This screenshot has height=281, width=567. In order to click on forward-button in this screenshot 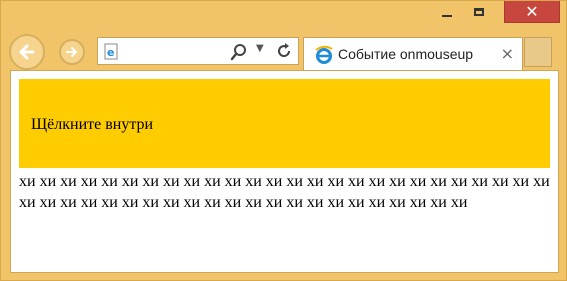, I will do `click(72, 52)`.